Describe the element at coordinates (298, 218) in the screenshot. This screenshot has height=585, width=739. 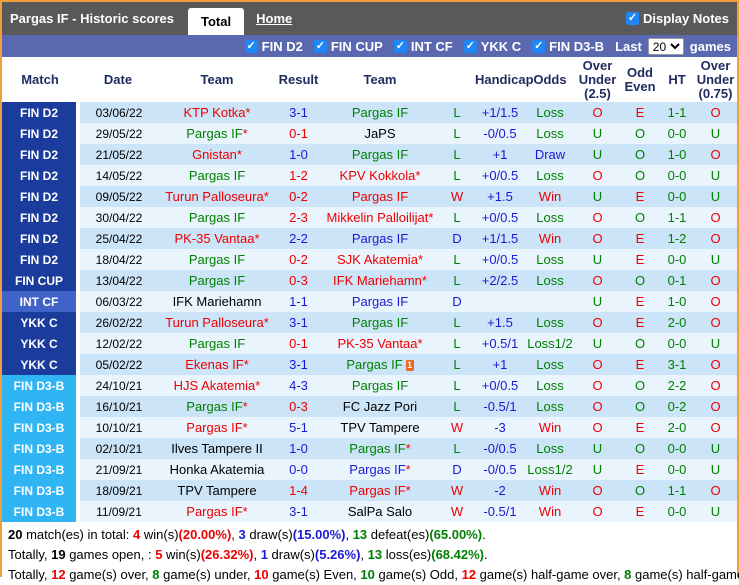
I see `full-time-score: 2-3` at that location.